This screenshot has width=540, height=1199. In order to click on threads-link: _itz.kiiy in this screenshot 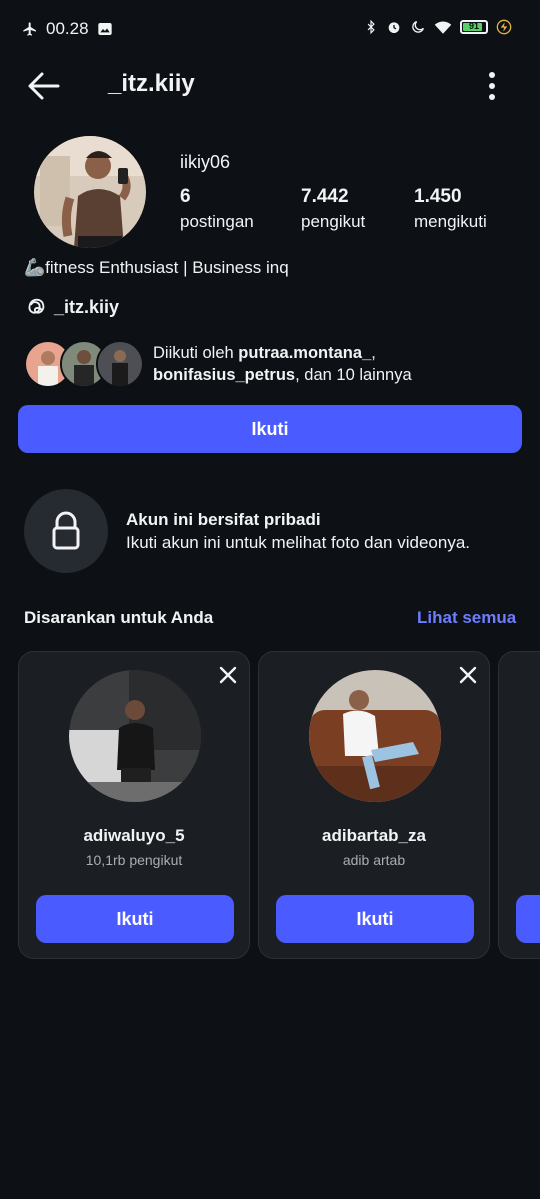, I will do `click(71, 307)`.